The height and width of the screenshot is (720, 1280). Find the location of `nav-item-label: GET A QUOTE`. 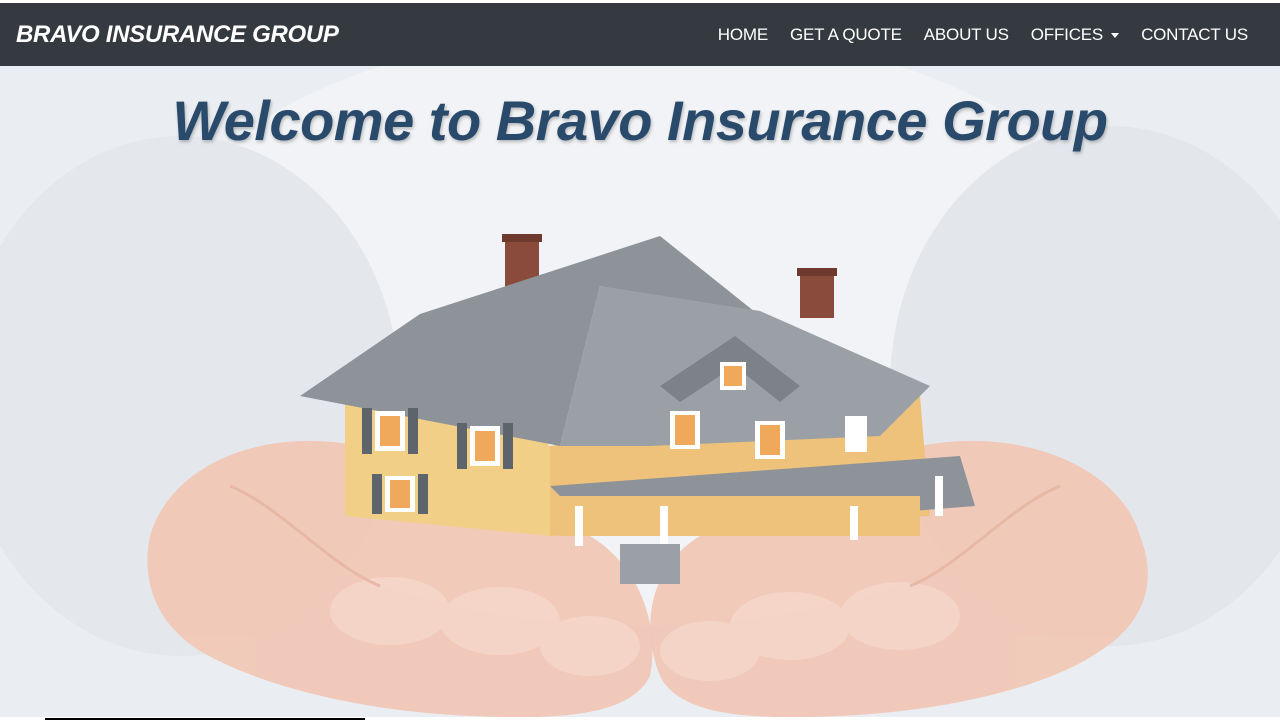

nav-item-label: GET A QUOTE is located at coordinates (845, 34).